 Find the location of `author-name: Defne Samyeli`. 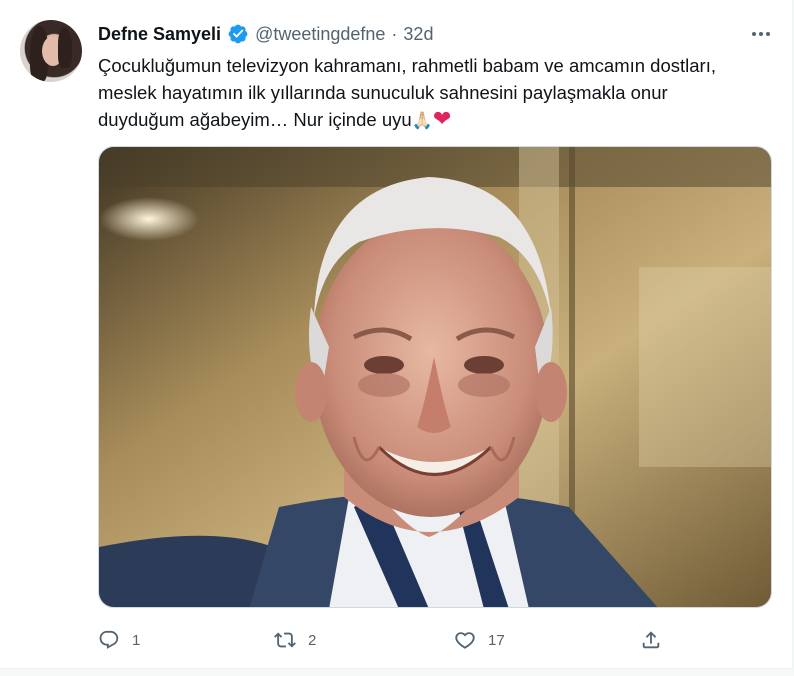

author-name: Defne Samyeli is located at coordinates (159, 34).